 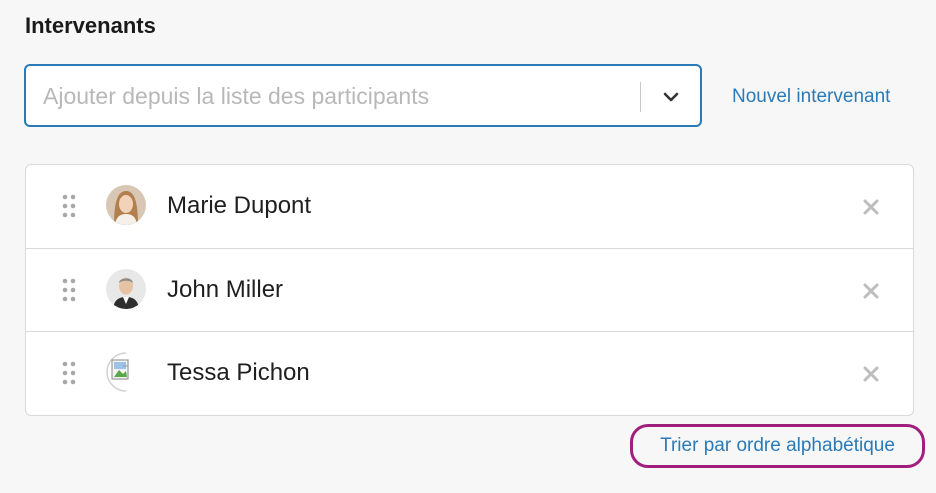 What do you see at coordinates (640, 97) in the screenshot?
I see `select-divider` at bounding box center [640, 97].